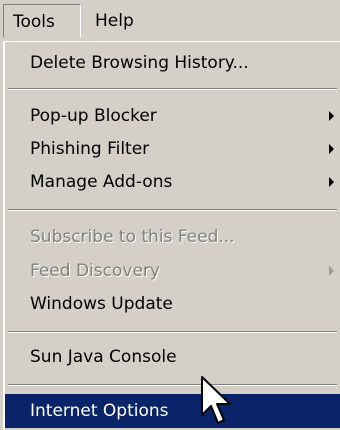 The image size is (340, 430). What do you see at coordinates (103, 357) in the screenshot?
I see `menu-item-label: Sun Java Console` at bounding box center [103, 357].